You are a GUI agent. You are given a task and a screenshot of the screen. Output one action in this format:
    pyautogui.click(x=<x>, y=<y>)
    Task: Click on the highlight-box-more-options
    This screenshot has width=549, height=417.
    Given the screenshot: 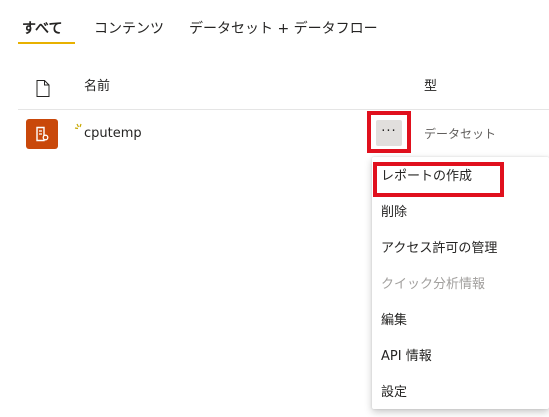 What is the action you would take?
    pyautogui.click(x=389, y=132)
    